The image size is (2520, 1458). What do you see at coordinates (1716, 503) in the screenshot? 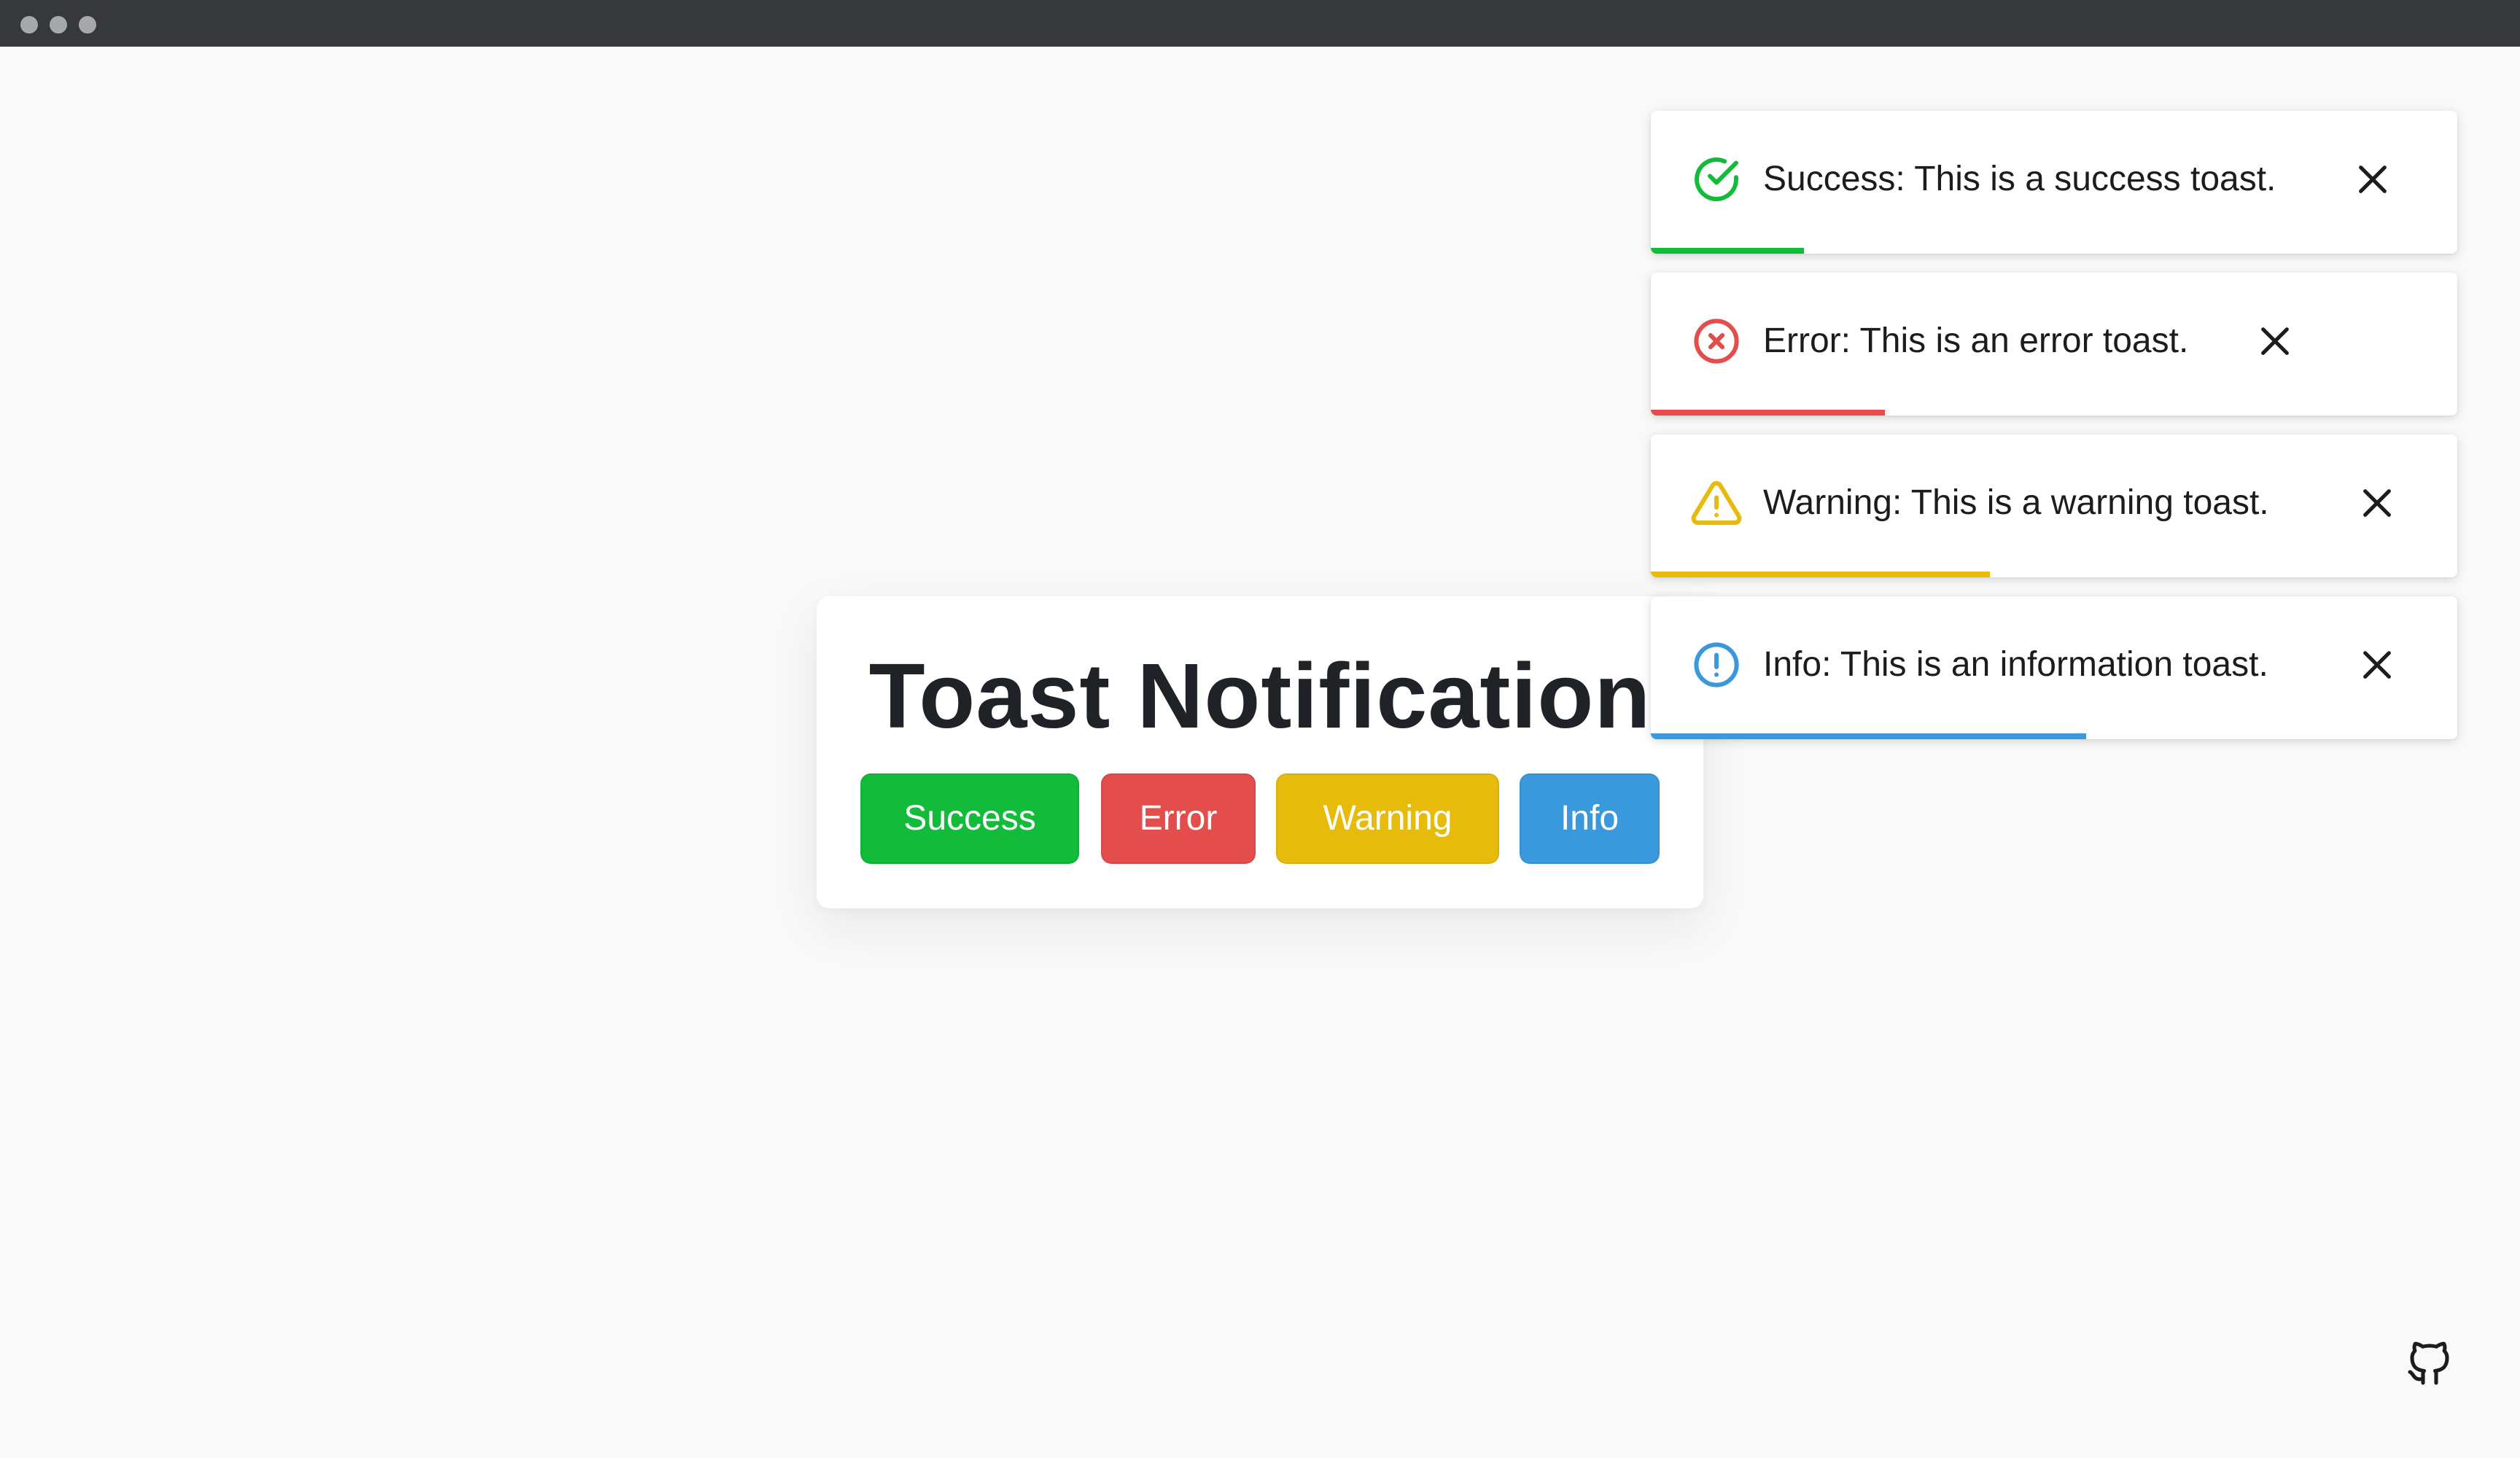
I see `warning-triangle-icon` at bounding box center [1716, 503].